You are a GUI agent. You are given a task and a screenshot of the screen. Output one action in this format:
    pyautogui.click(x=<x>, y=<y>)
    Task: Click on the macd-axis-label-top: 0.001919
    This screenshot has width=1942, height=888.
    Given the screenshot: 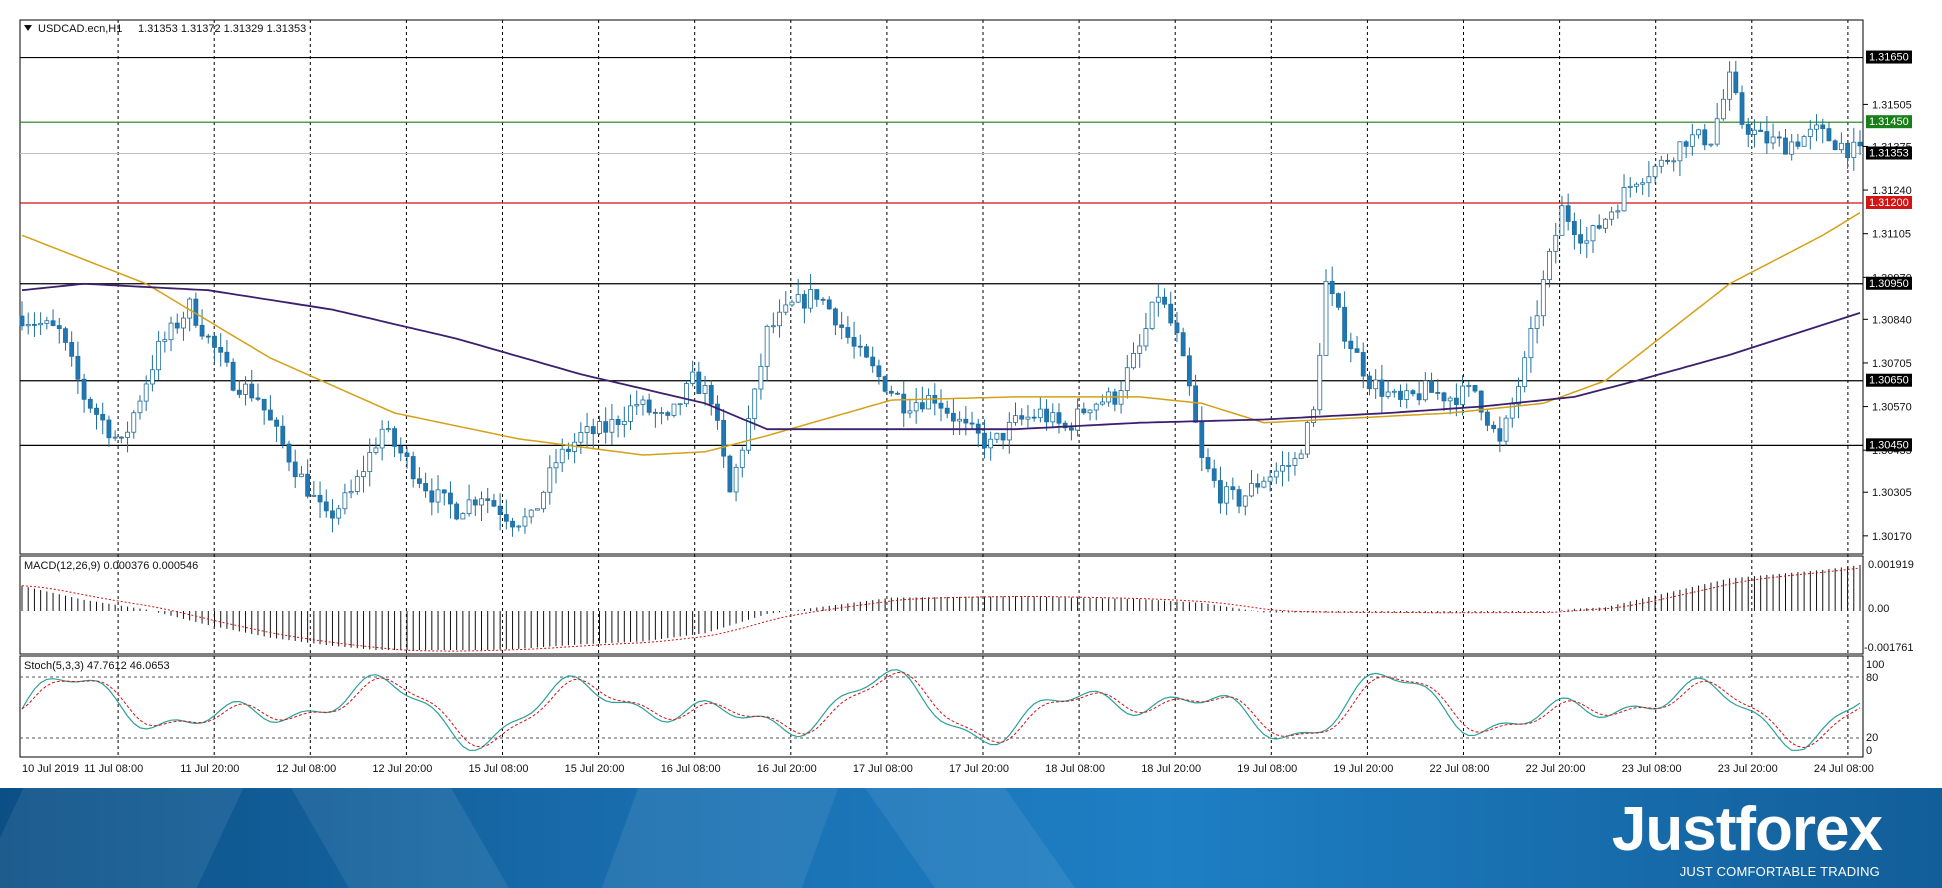 What is the action you would take?
    pyautogui.click(x=1891, y=565)
    